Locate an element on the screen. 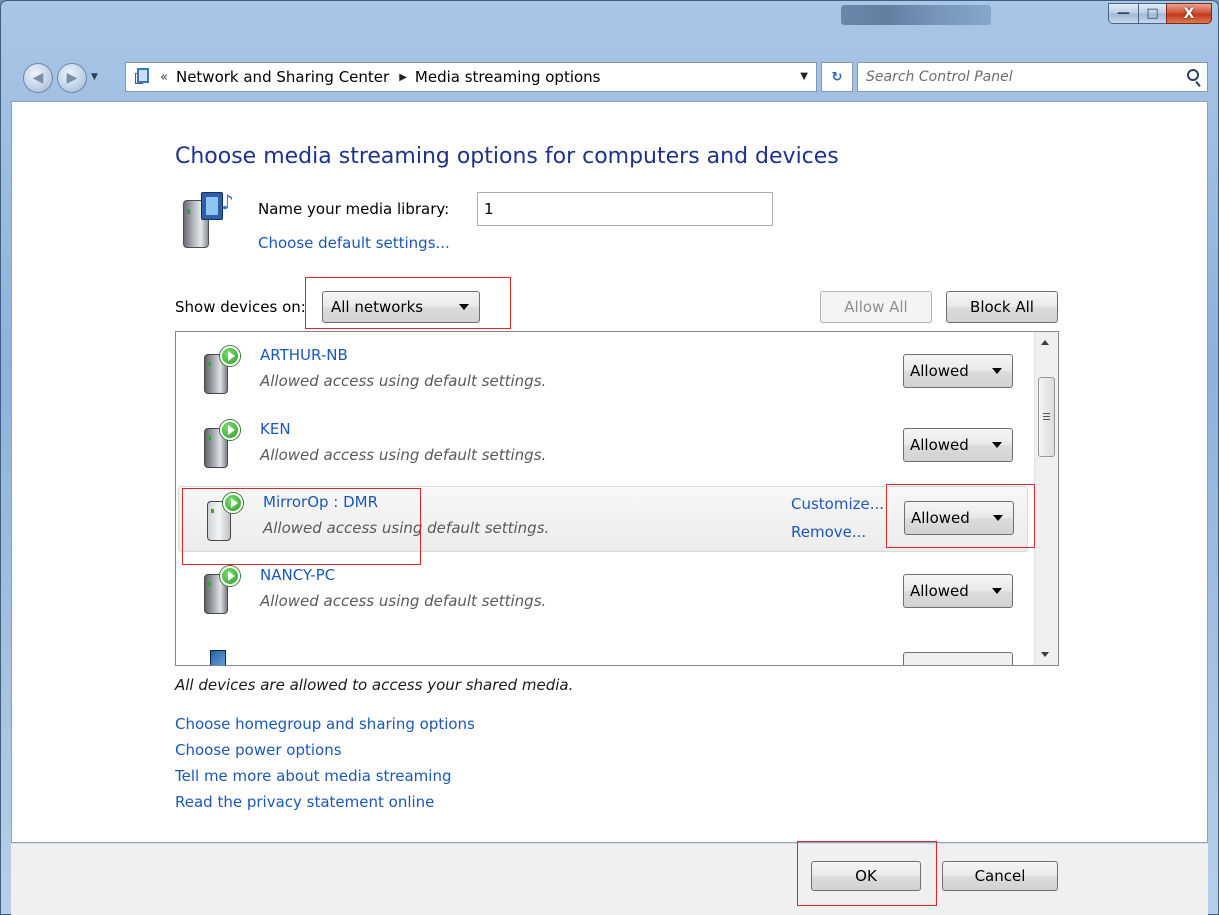  close-button: X is located at coordinates (1189, 13).